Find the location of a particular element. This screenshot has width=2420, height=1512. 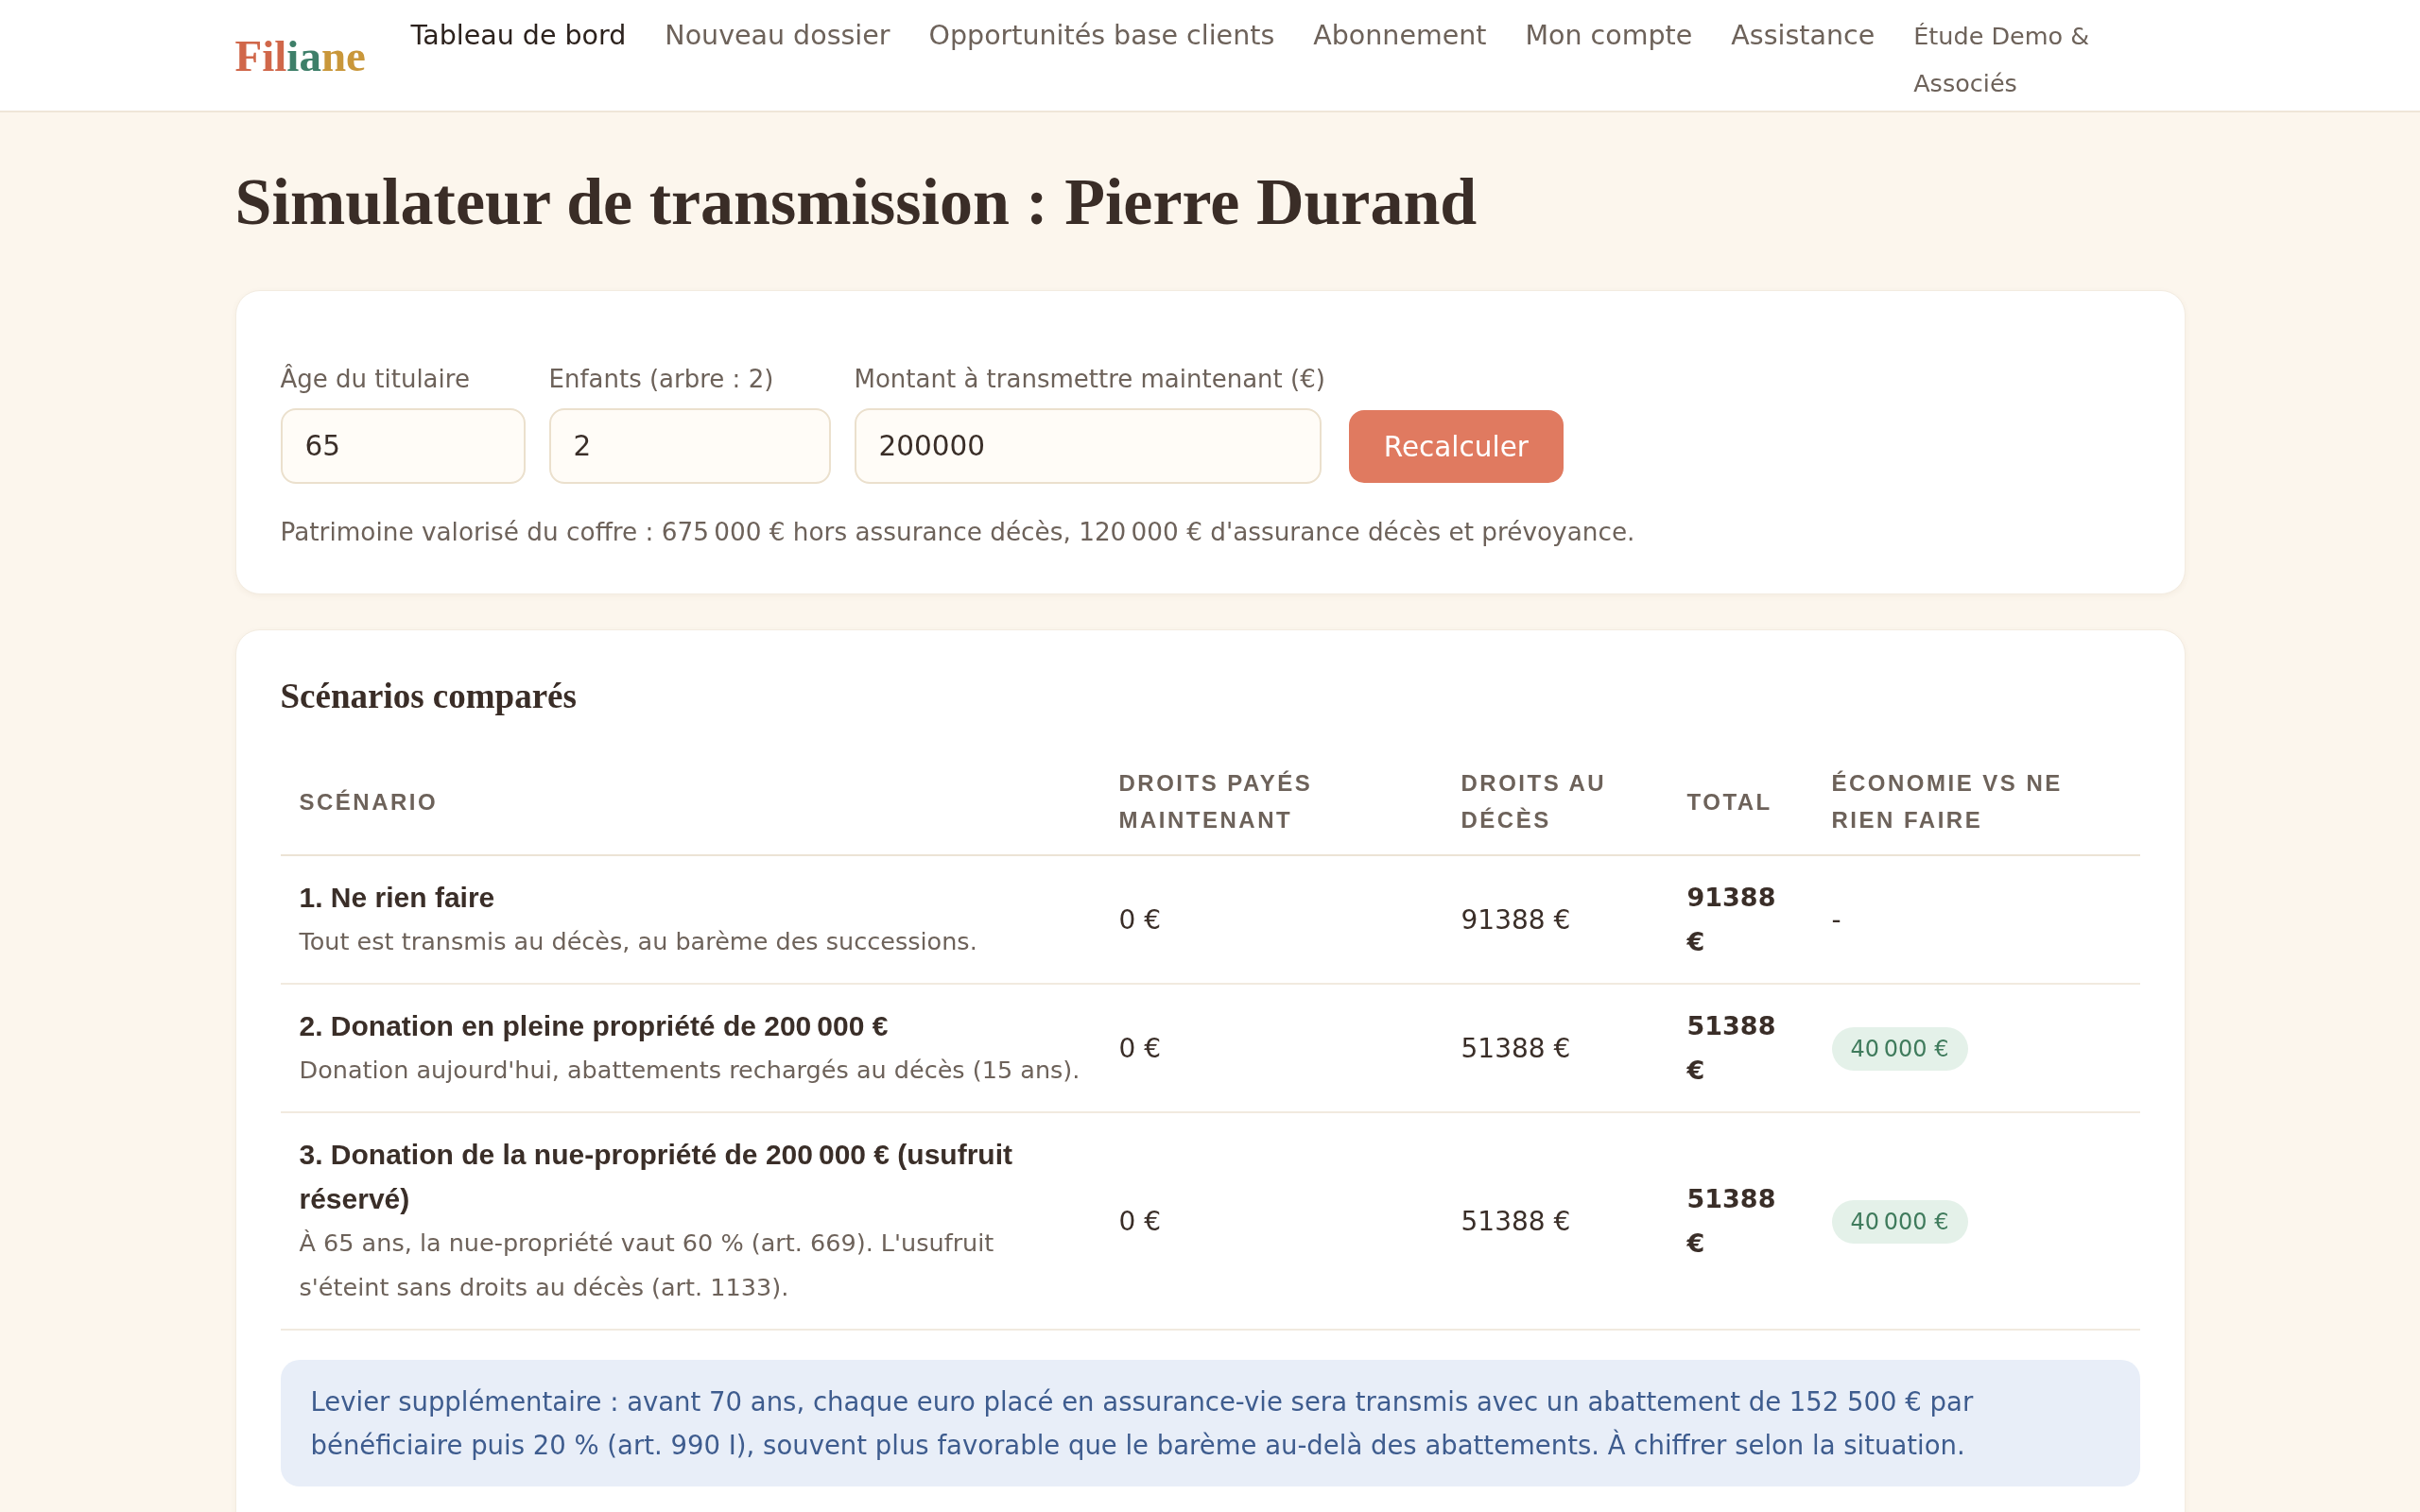

table-cell: - is located at coordinates (1976, 919).